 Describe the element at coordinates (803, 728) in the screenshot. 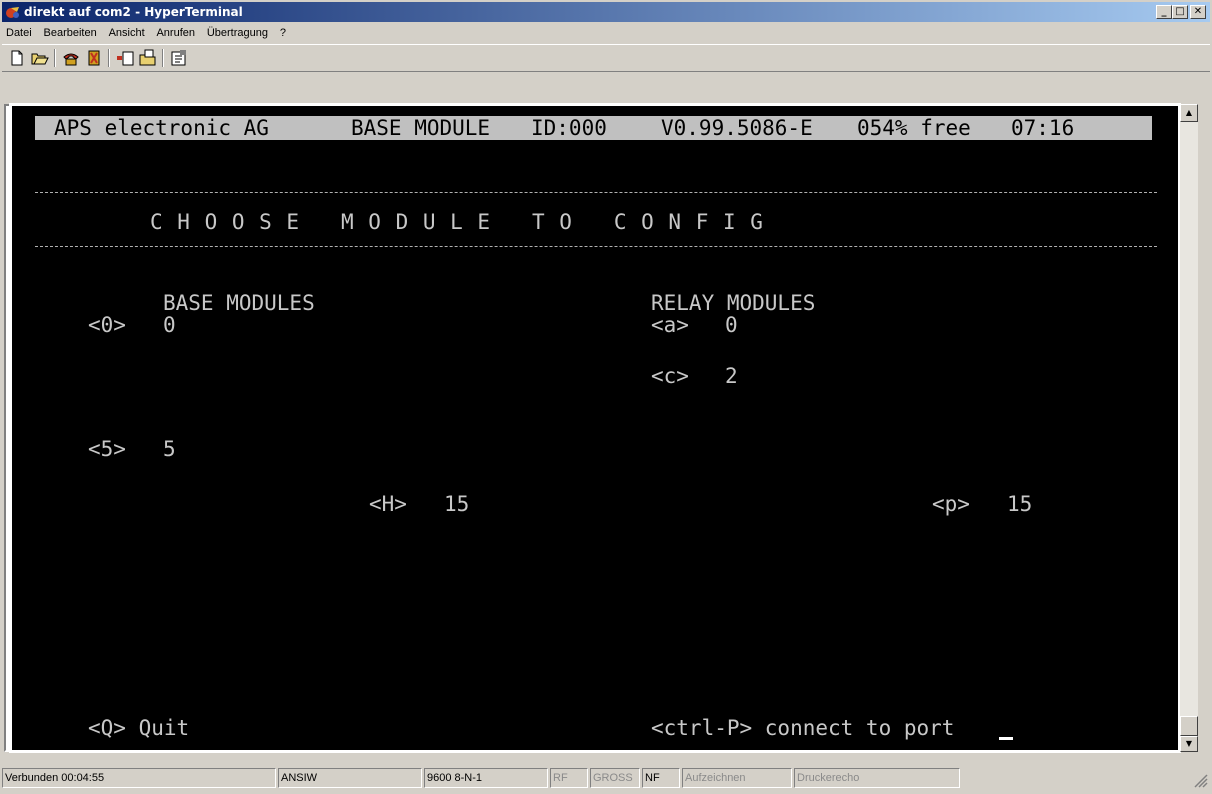

I see `connect-port-option: <ctrl-P> connect to port` at that location.